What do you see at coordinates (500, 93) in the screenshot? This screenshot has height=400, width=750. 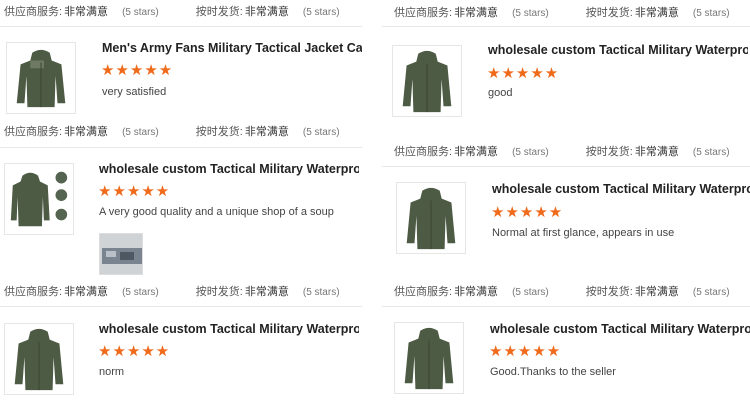 I see `review-comment: good` at bounding box center [500, 93].